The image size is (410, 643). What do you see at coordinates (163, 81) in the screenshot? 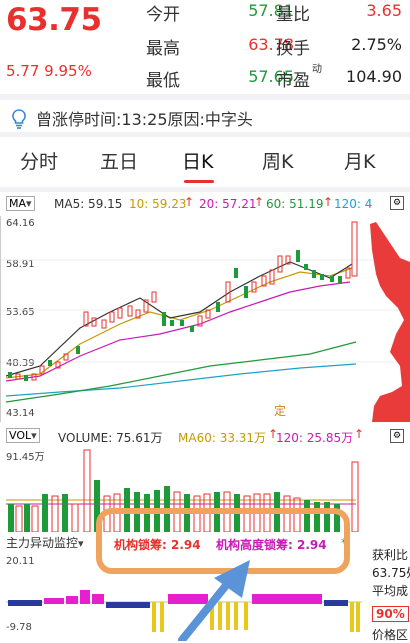
I see `low-label: 最低` at bounding box center [163, 81].